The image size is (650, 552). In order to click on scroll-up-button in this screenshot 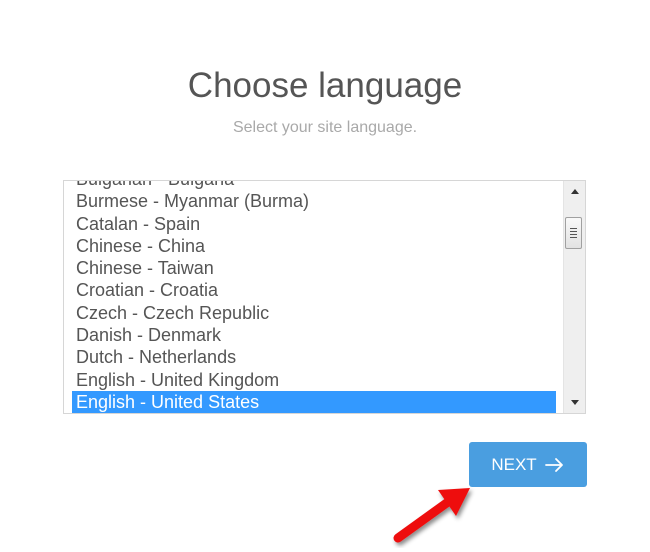, I will do `click(574, 191)`.